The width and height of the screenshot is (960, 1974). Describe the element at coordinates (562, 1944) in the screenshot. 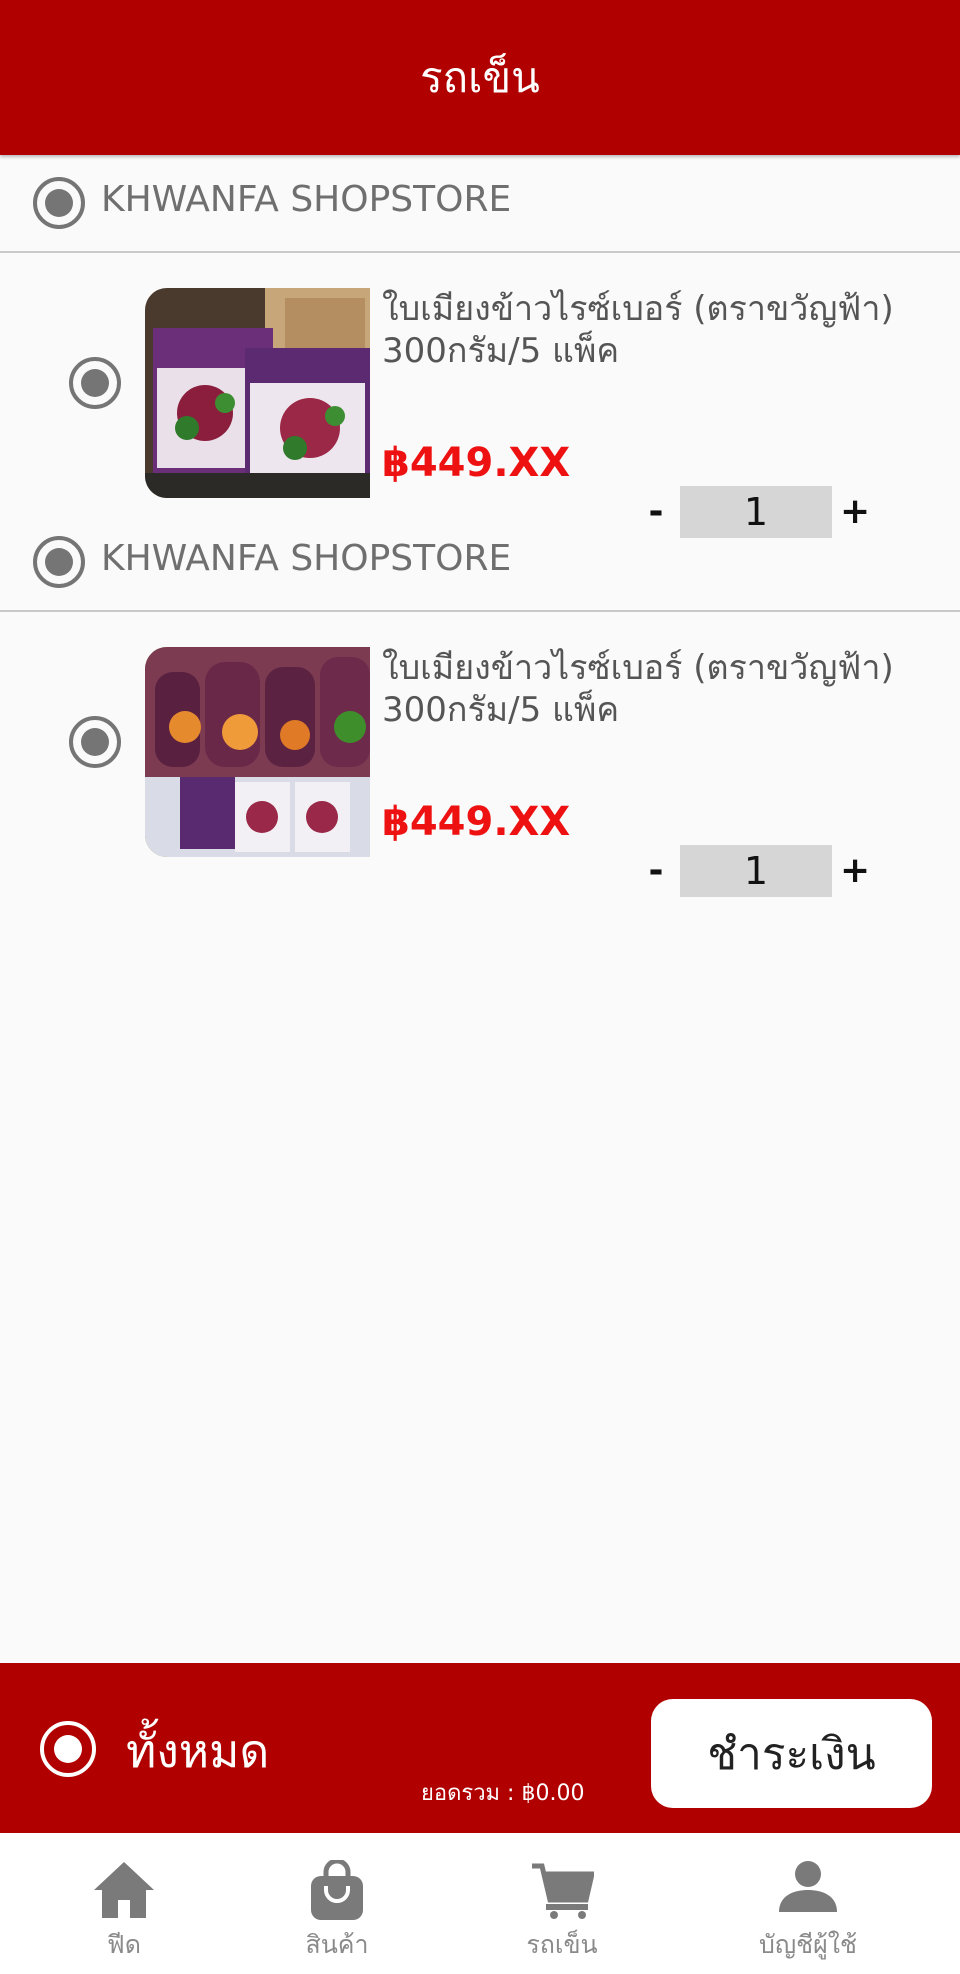

I see `tab-label: รถเข็น` at that location.